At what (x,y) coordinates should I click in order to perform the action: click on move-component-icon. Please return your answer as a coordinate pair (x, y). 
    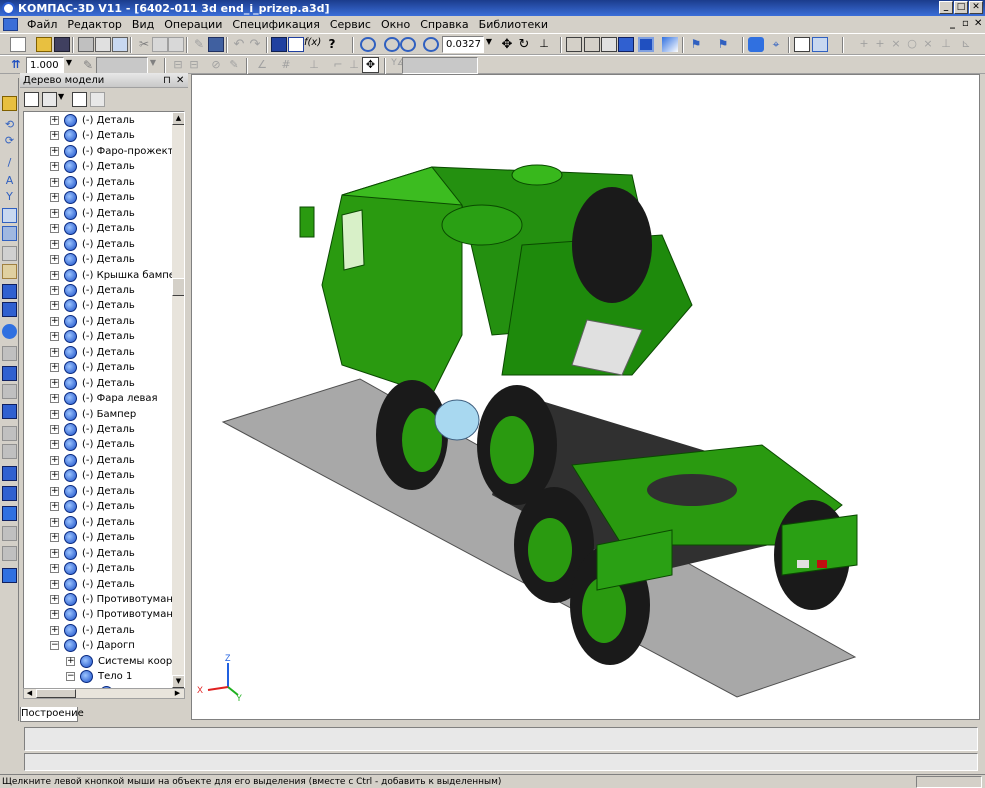
    Looking at the image, I should click on (9, 553).